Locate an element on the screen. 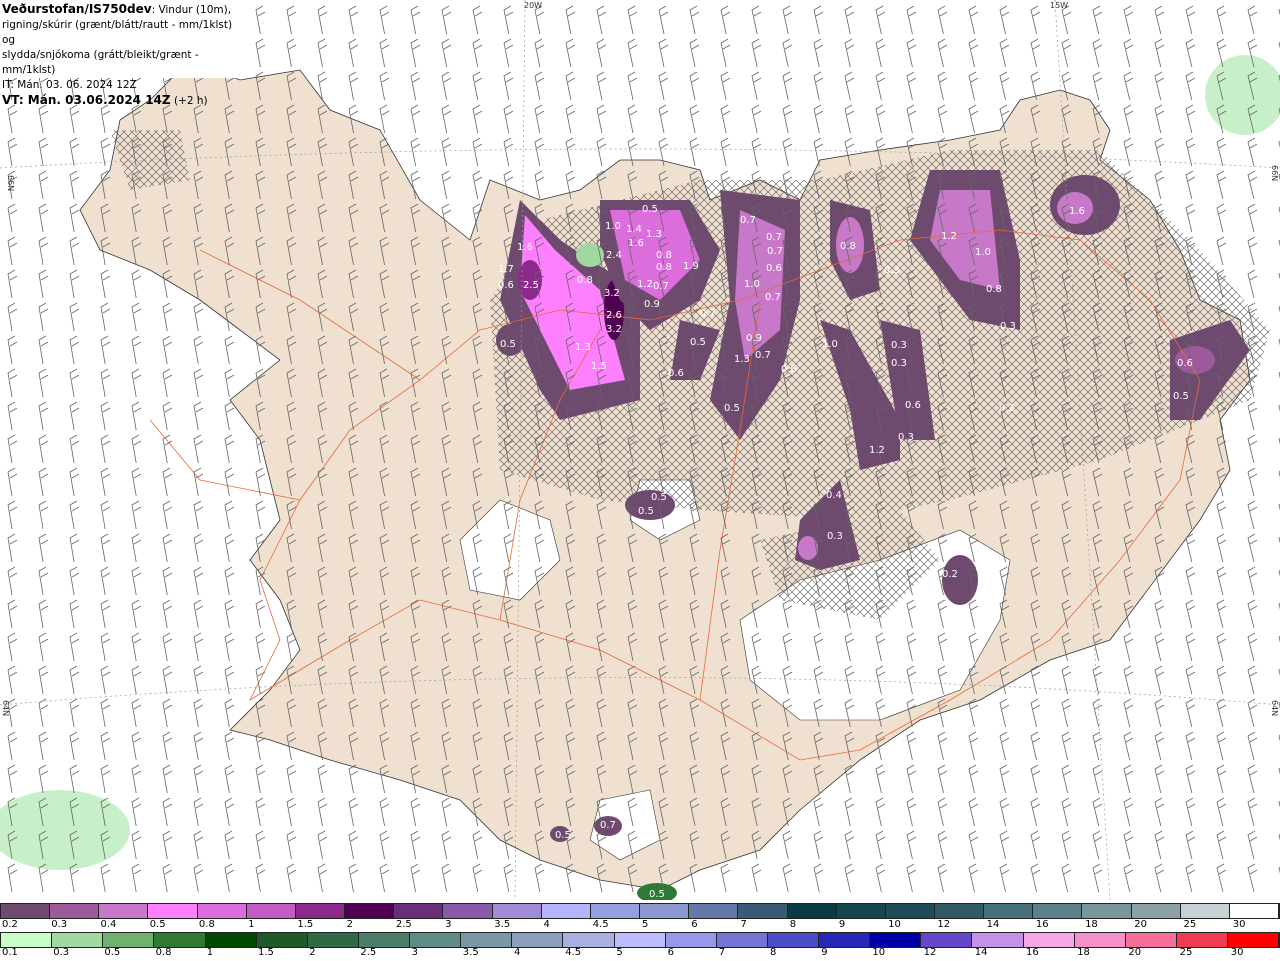 This screenshot has height=961, width=1280. legend-label: 2.5 is located at coordinates (403, 924).